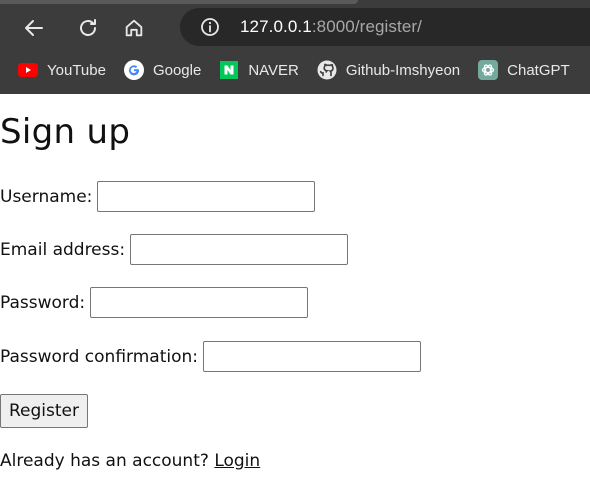 Image resolution: width=590 pixels, height=503 pixels. What do you see at coordinates (199, 302) in the screenshot?
I see `password-input` at bounding box center [199, 302].